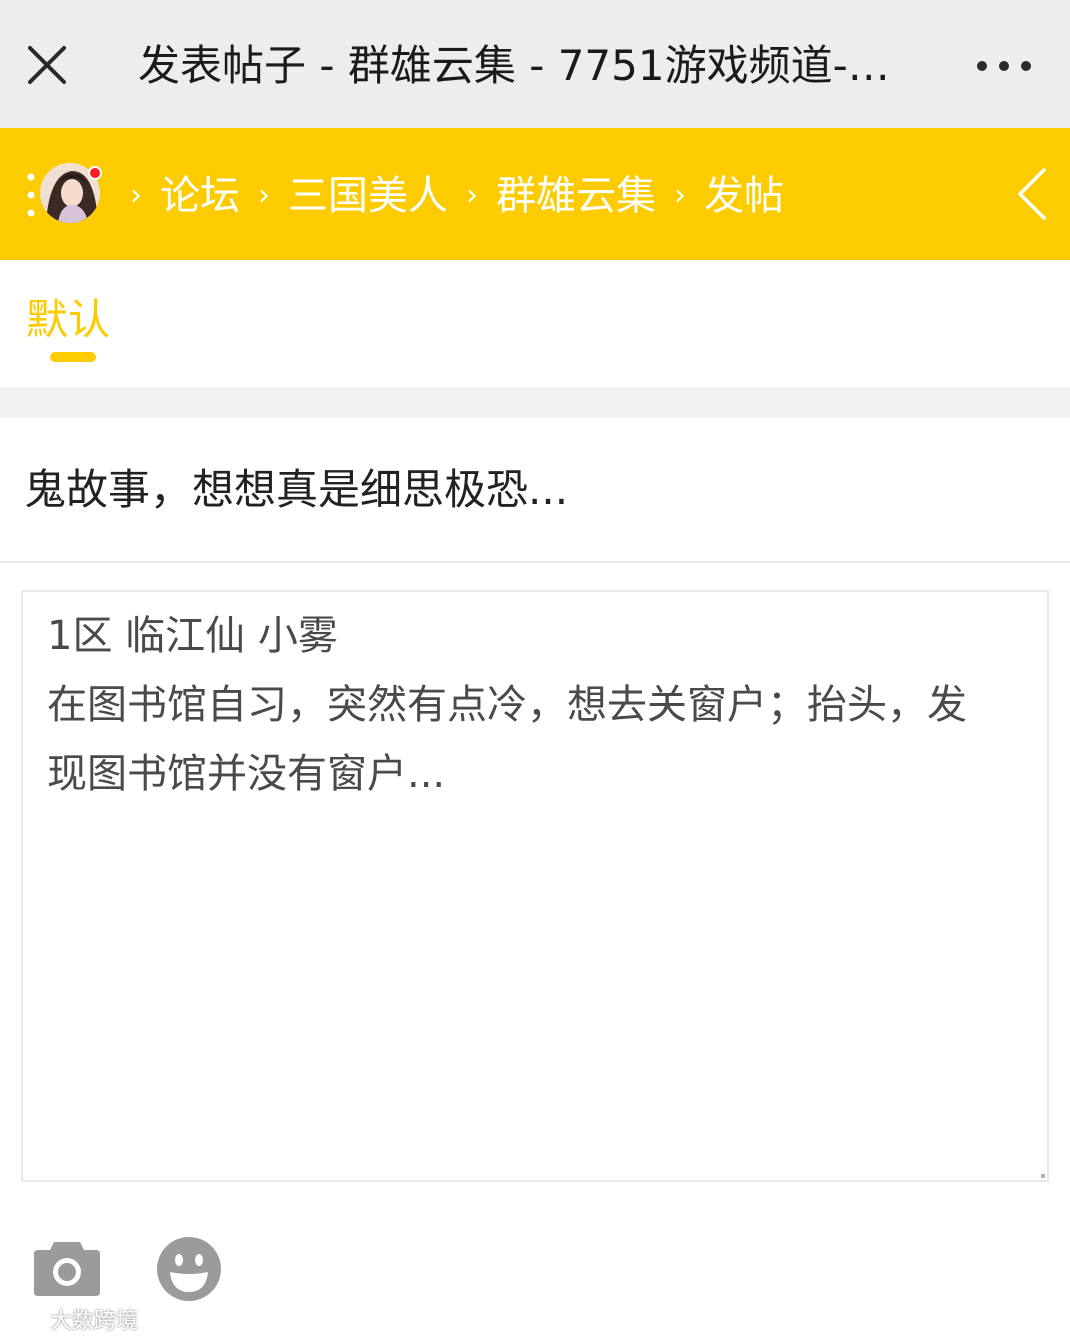 The height and width of the screenshot is (1340, 1070). I want to click on notification-dot, so click(95, 173).